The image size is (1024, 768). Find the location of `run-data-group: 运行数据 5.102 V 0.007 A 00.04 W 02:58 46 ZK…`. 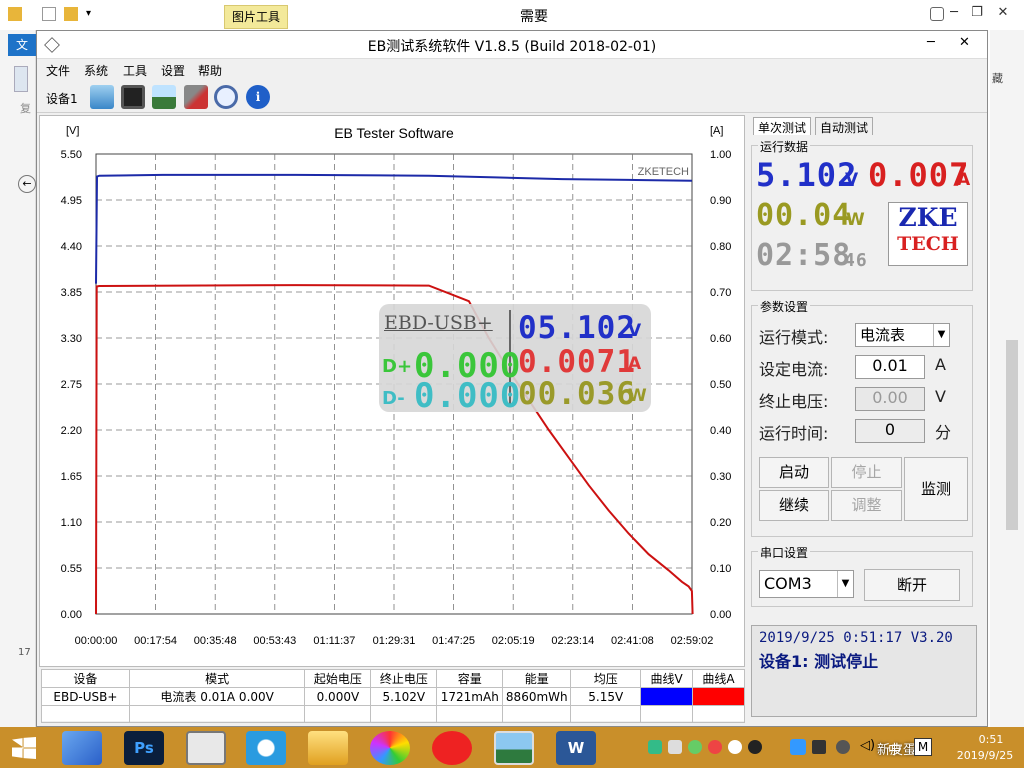

run-data-group: 运行数据 5.102 V 0.007 A 00.04 W 02:58 46 ZK… is located at coordinates (862, 214).